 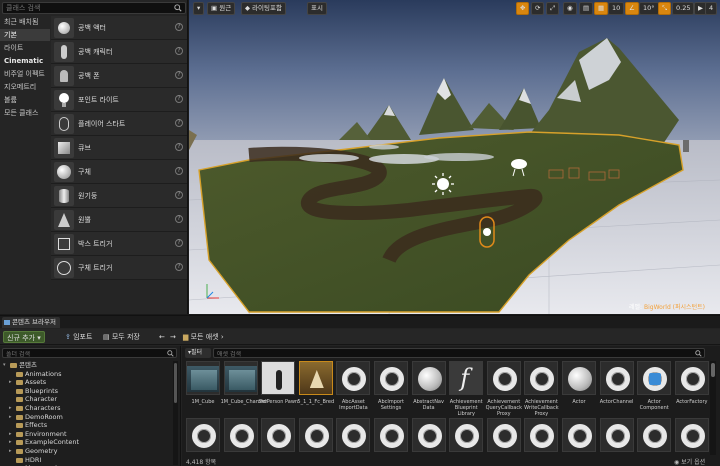 What do you see at coordinates (119, 244) in the screenshot?
I see `actor-item: 박스 트리거?` at bounding box center [119, 244].